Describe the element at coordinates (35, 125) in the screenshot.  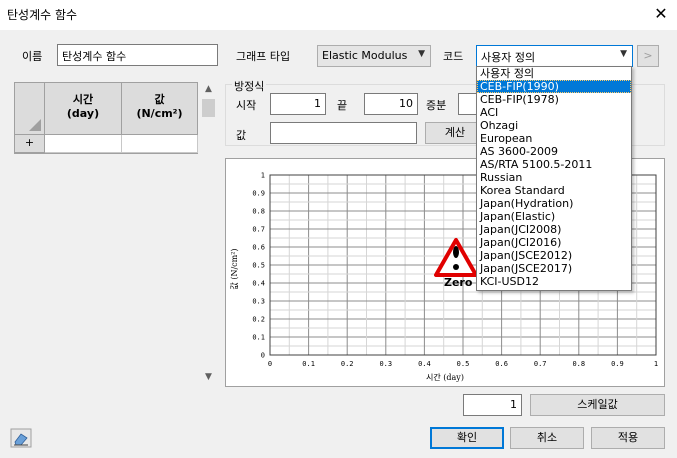
I see `corner-triangle-icon` at that location.